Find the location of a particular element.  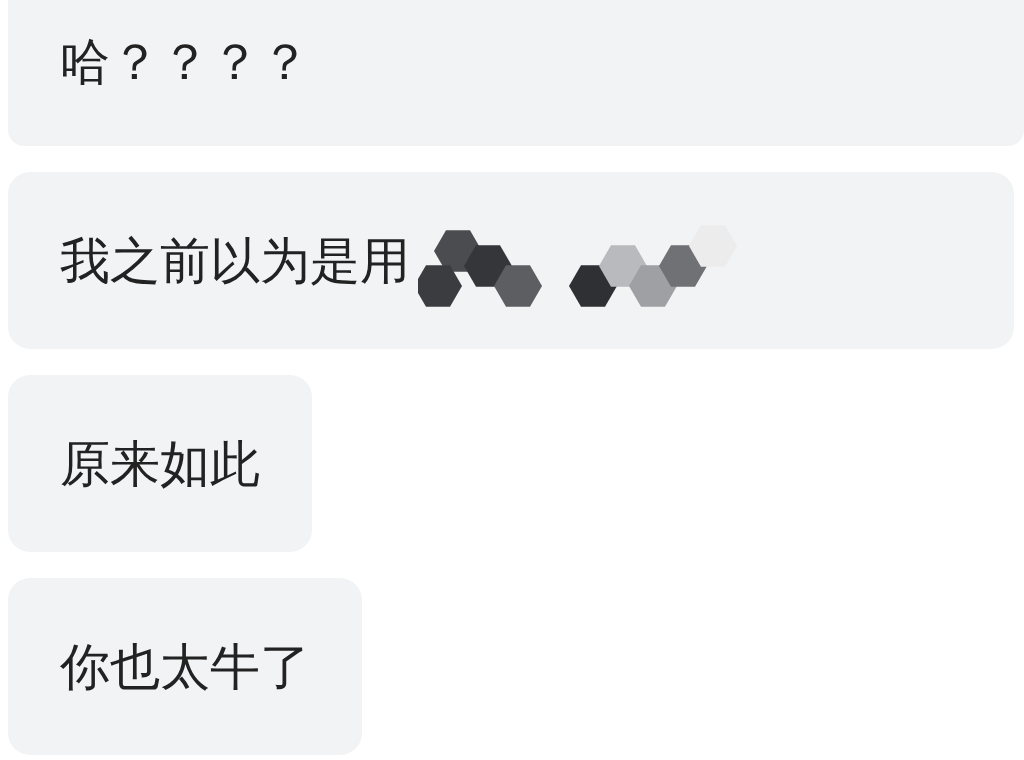

message-text: 原来如此 is located at coordinates (160, 463).